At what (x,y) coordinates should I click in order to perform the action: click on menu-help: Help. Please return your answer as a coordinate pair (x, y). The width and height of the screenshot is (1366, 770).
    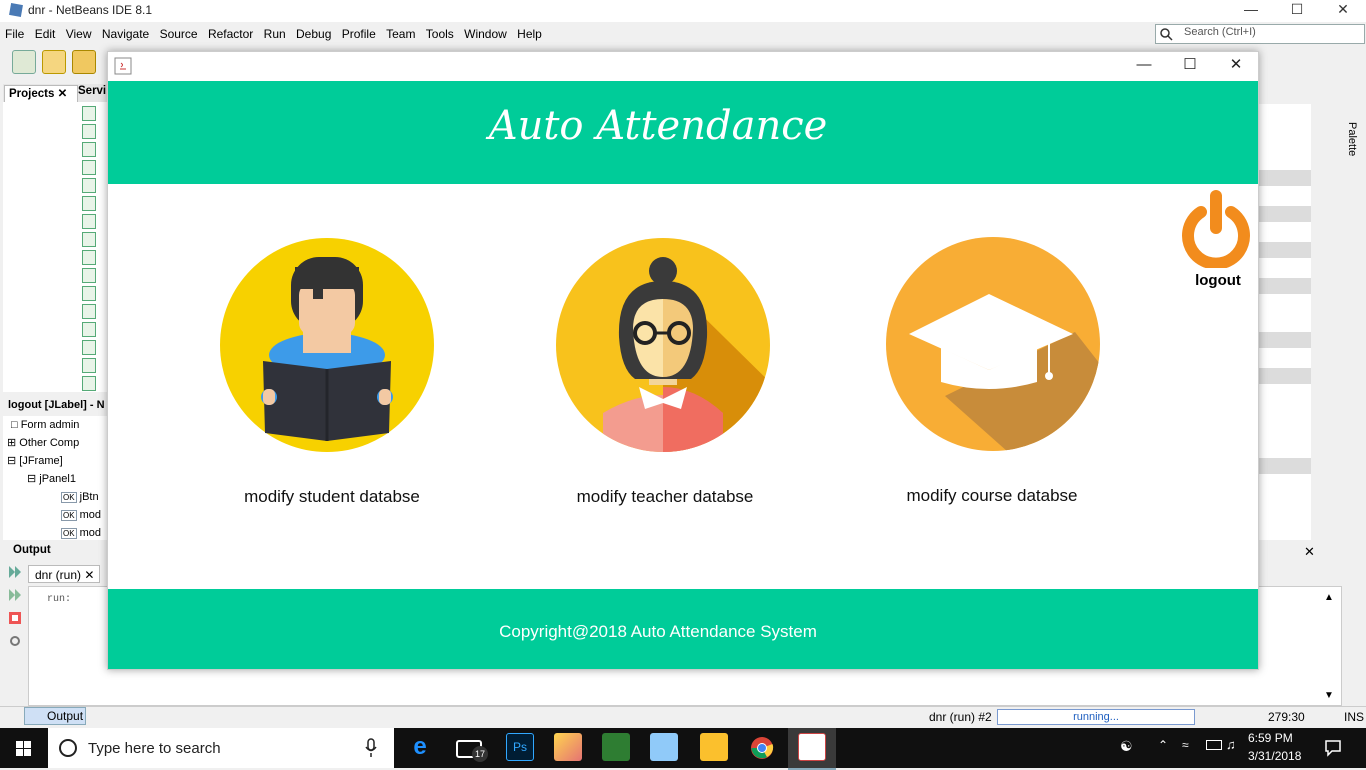
    Looking at the image, I should click on (527, 32).